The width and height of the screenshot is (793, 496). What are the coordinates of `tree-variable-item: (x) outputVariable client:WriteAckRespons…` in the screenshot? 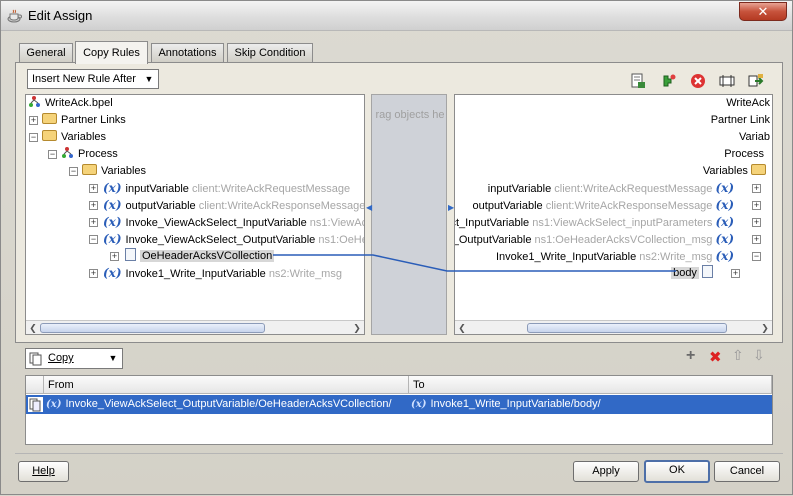 It's located at (233, 205).